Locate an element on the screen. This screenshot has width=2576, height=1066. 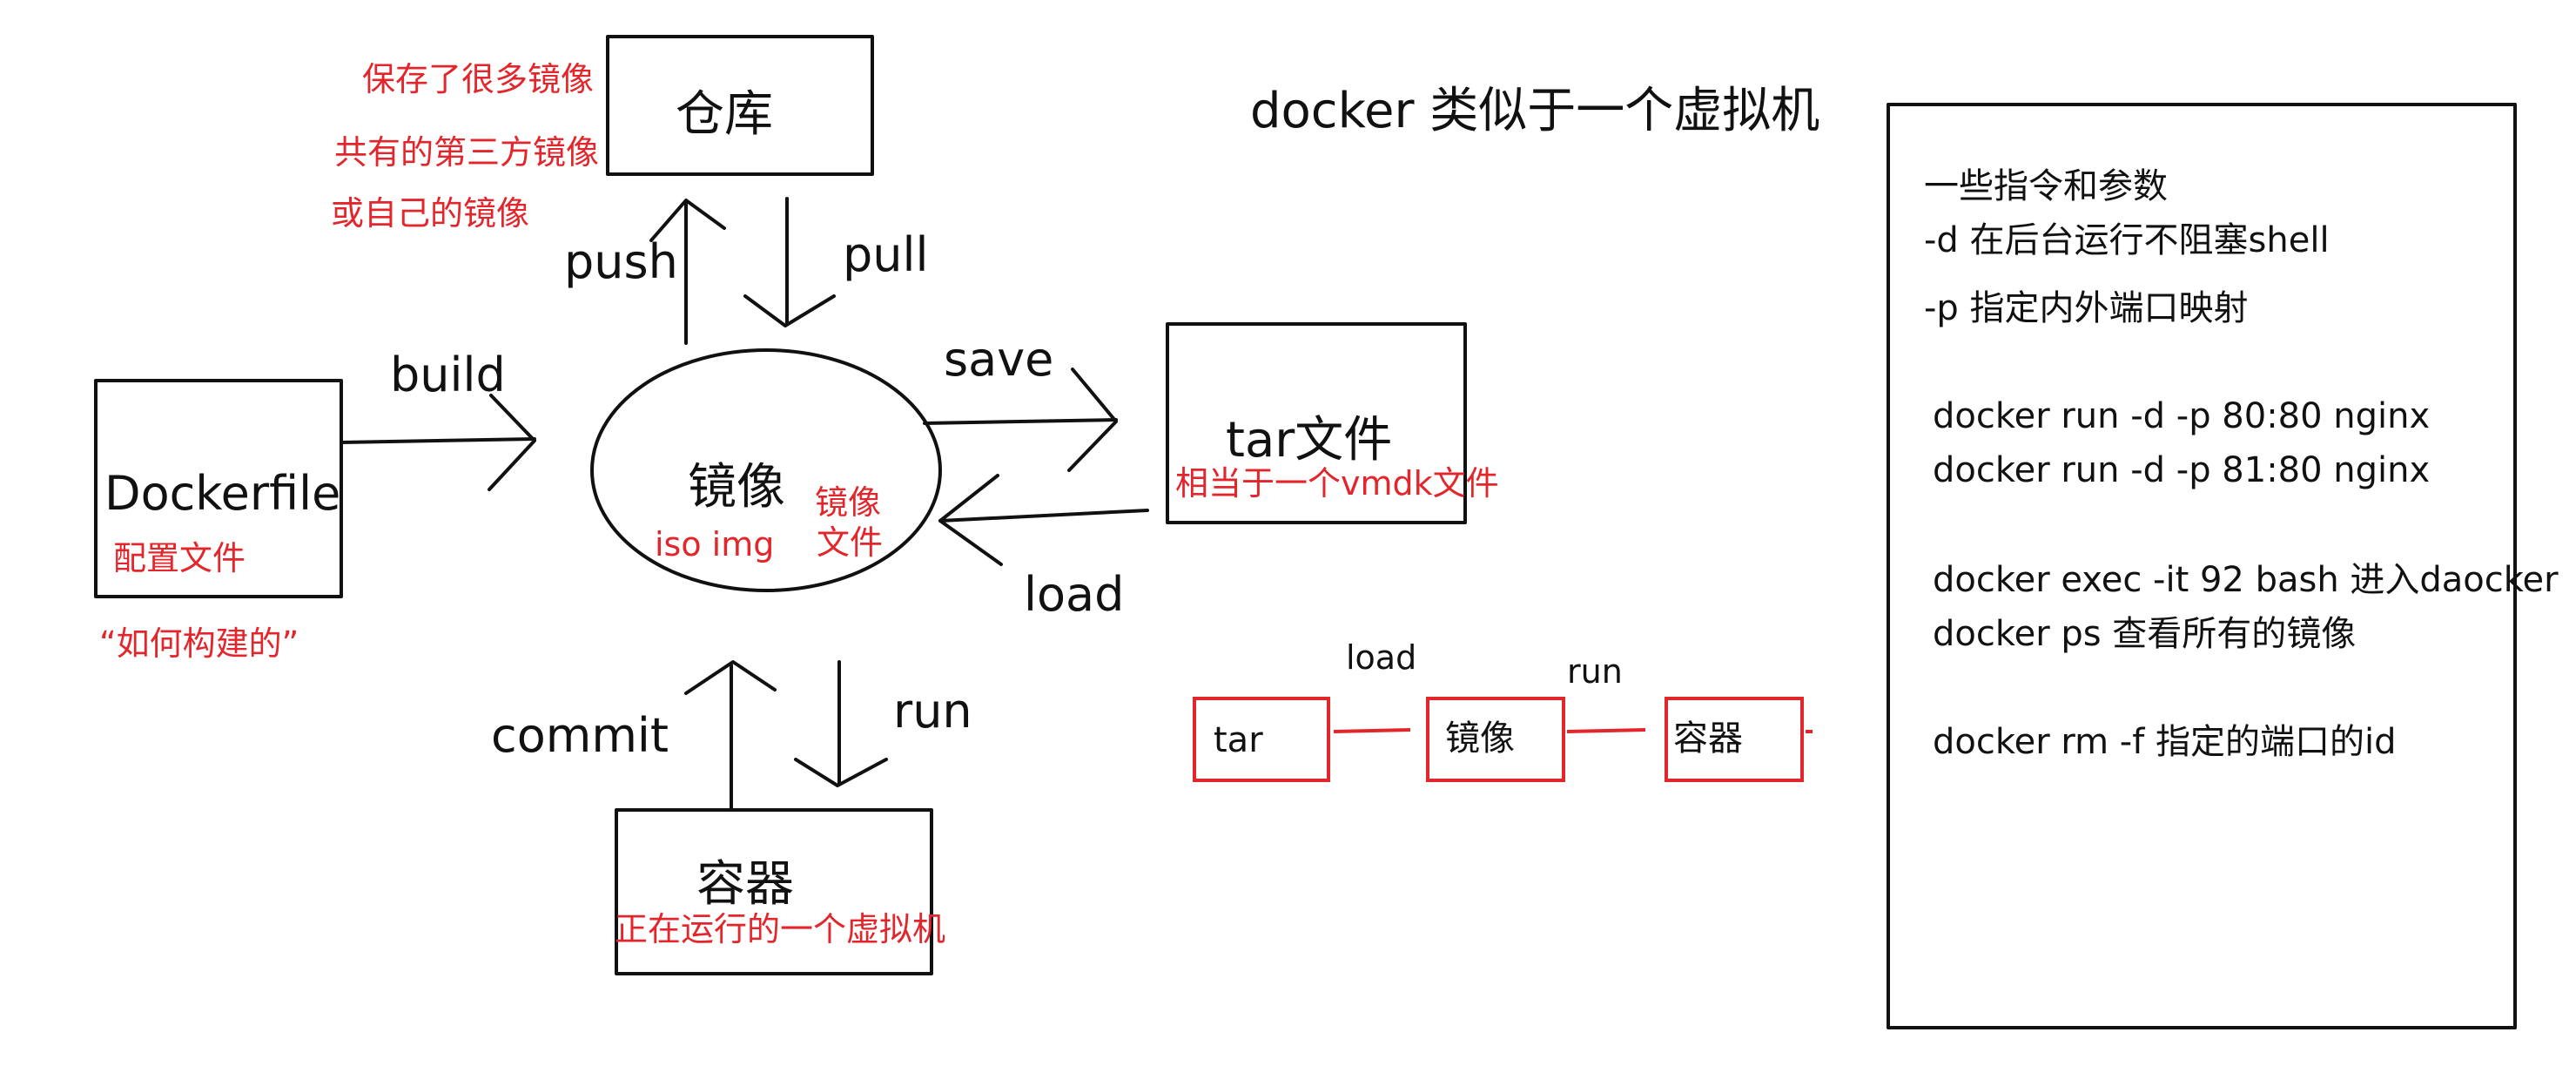
build-label: build is located at coordinates (448, 374).